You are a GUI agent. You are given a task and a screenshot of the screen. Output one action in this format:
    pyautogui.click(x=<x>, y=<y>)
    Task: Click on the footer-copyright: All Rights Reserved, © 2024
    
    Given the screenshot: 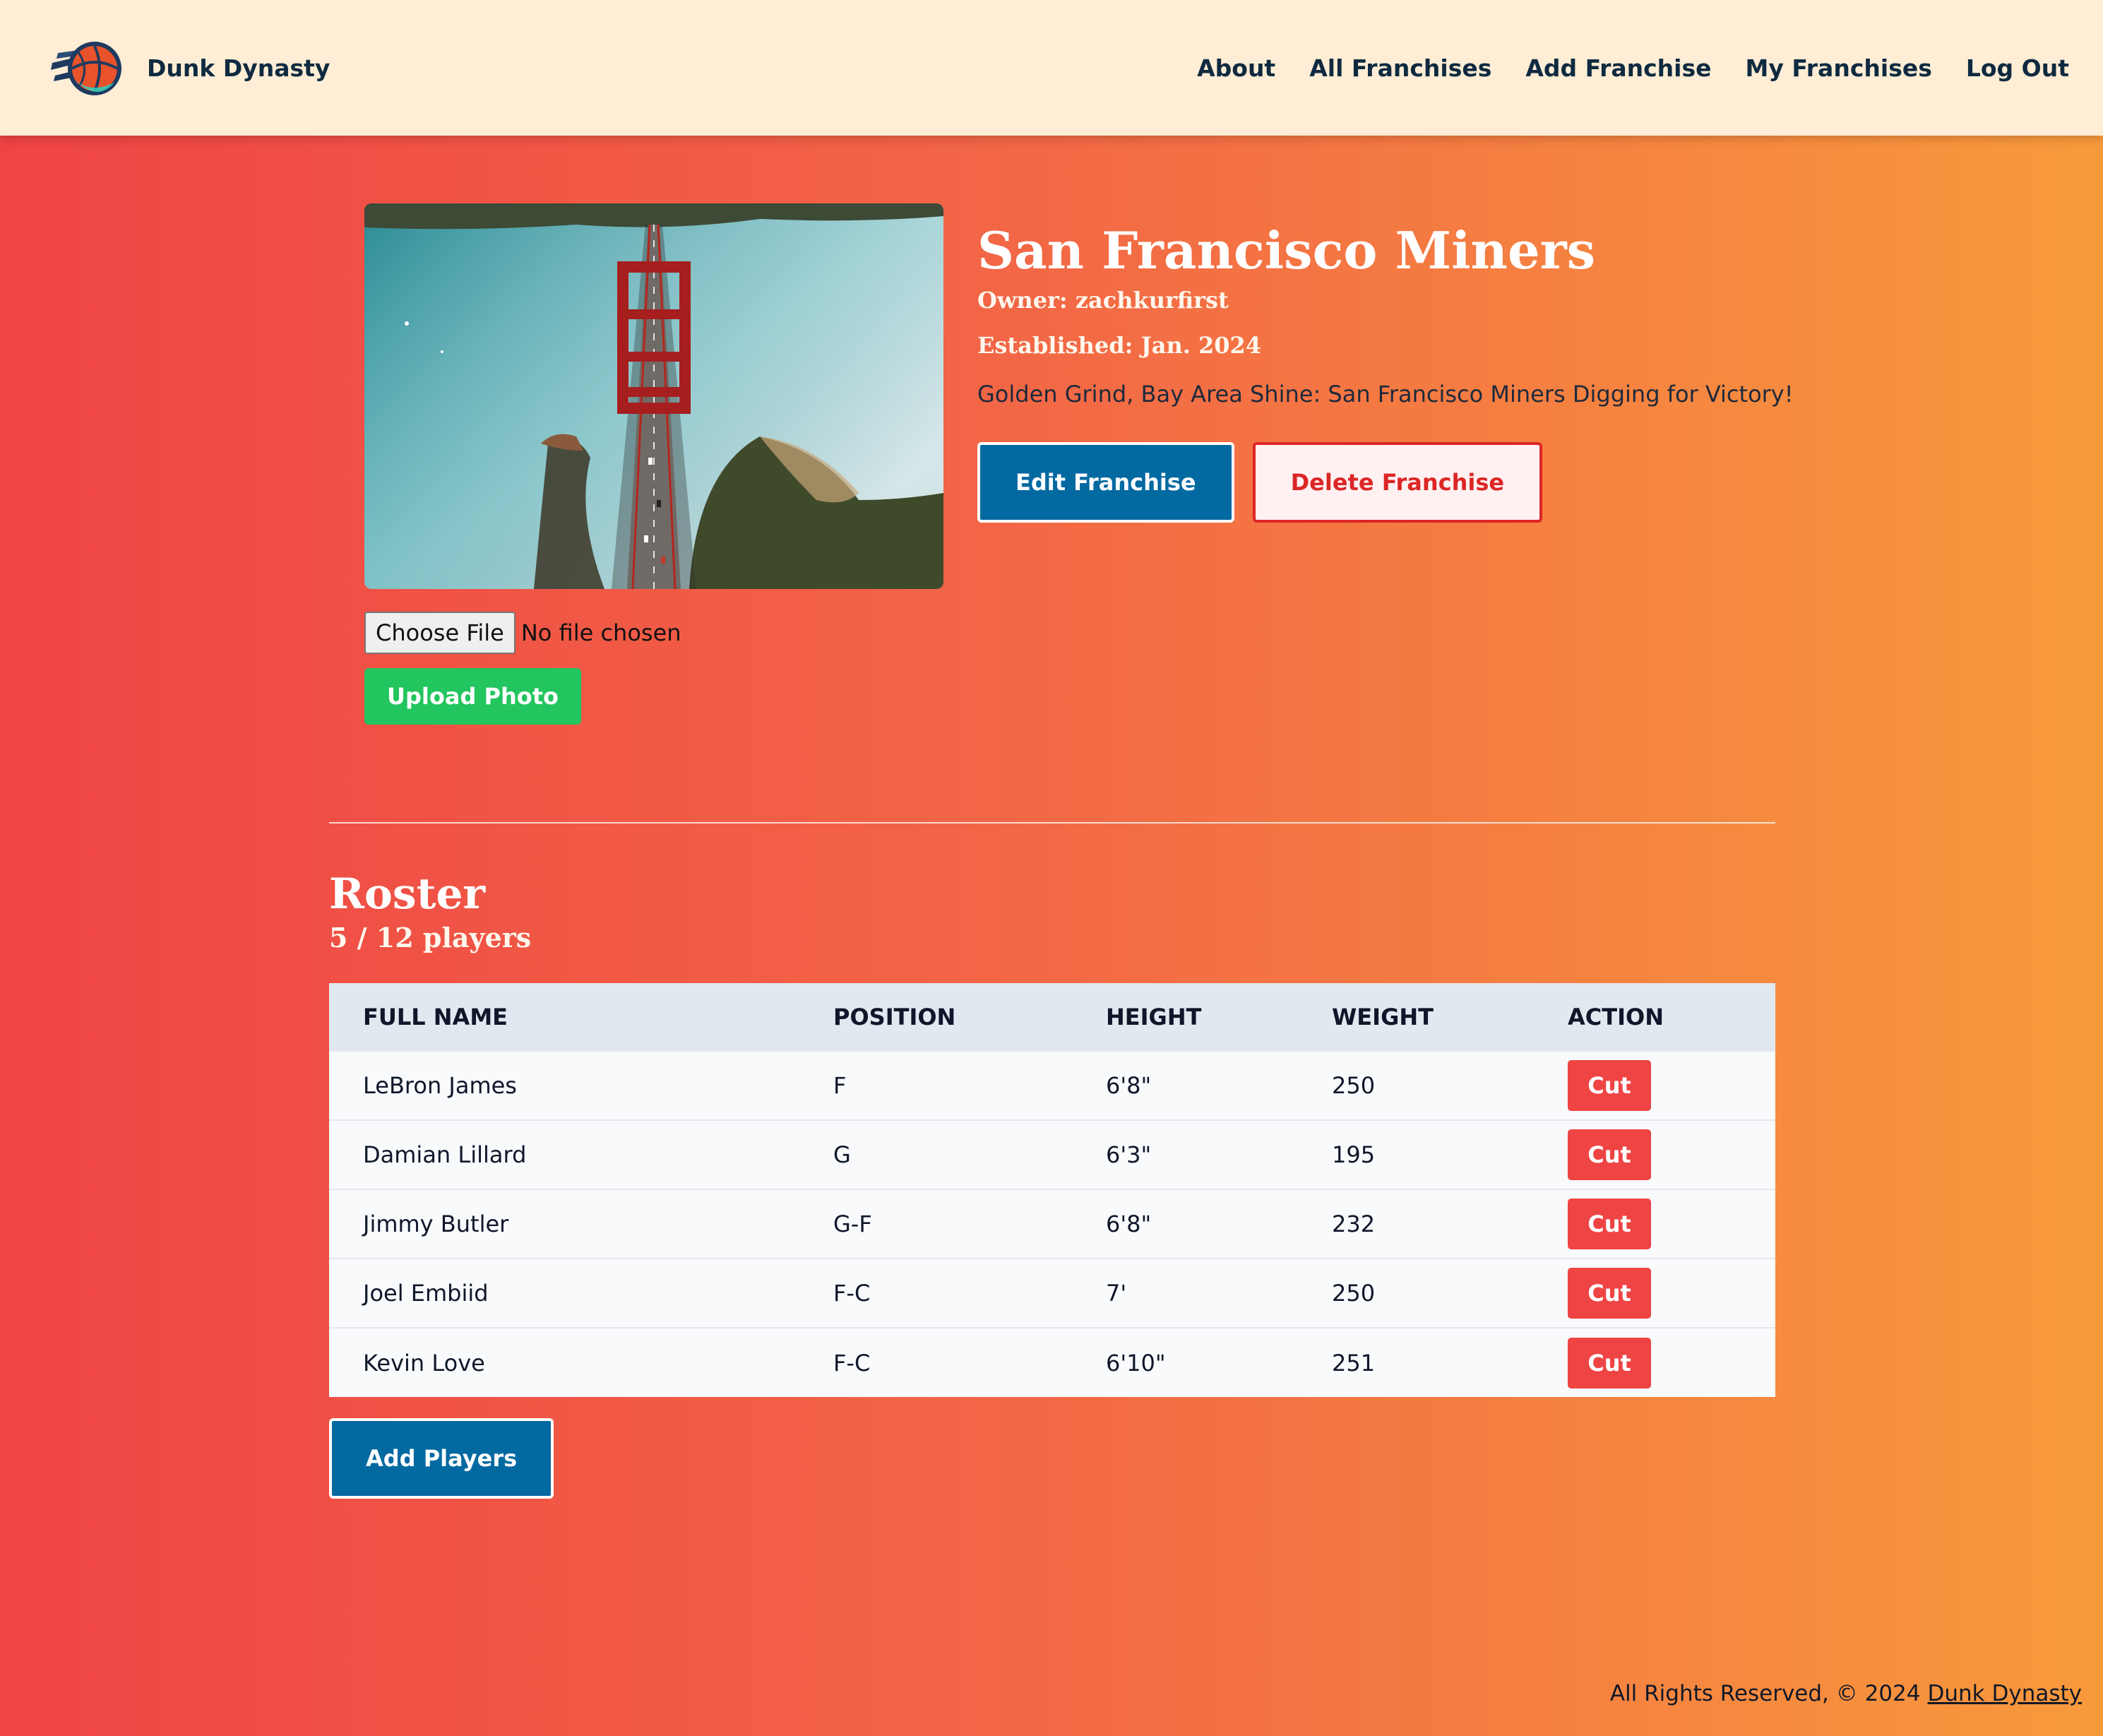 What is the action you would take?
    pyautogui.click(x=1765, y=1693)
    